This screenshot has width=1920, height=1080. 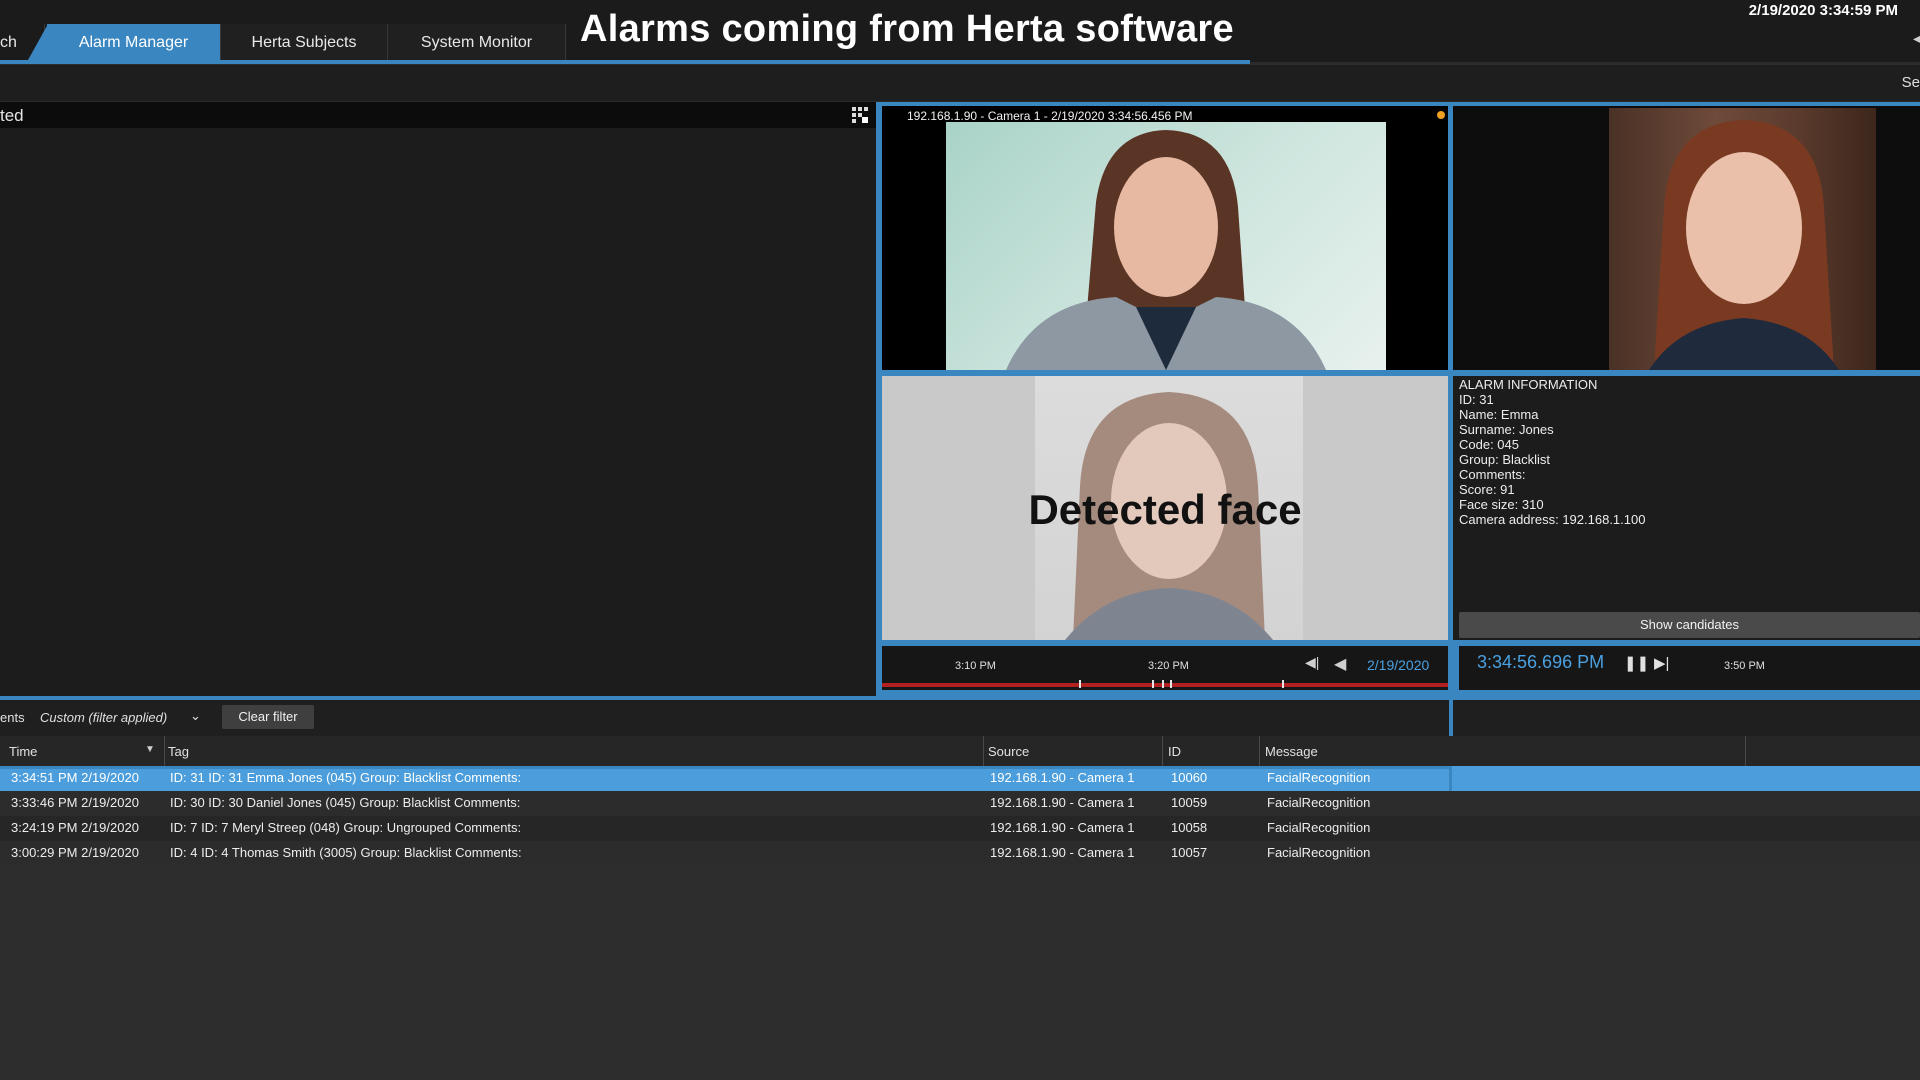 What do you see at coordinates (75, 802) in the screenshot?
I see `cell-time: 3:33:46 PM 2/19/2020` at bounding box center [75, 802].